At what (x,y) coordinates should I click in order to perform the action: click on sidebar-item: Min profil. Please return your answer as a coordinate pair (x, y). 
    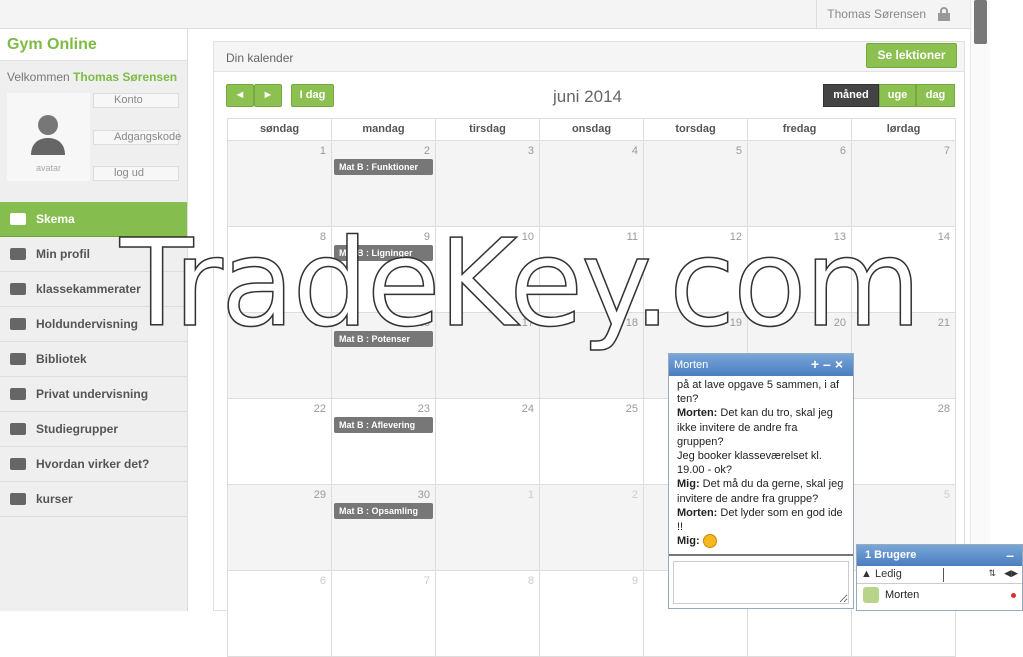
    Looking at the image, I should click on (93, 254).